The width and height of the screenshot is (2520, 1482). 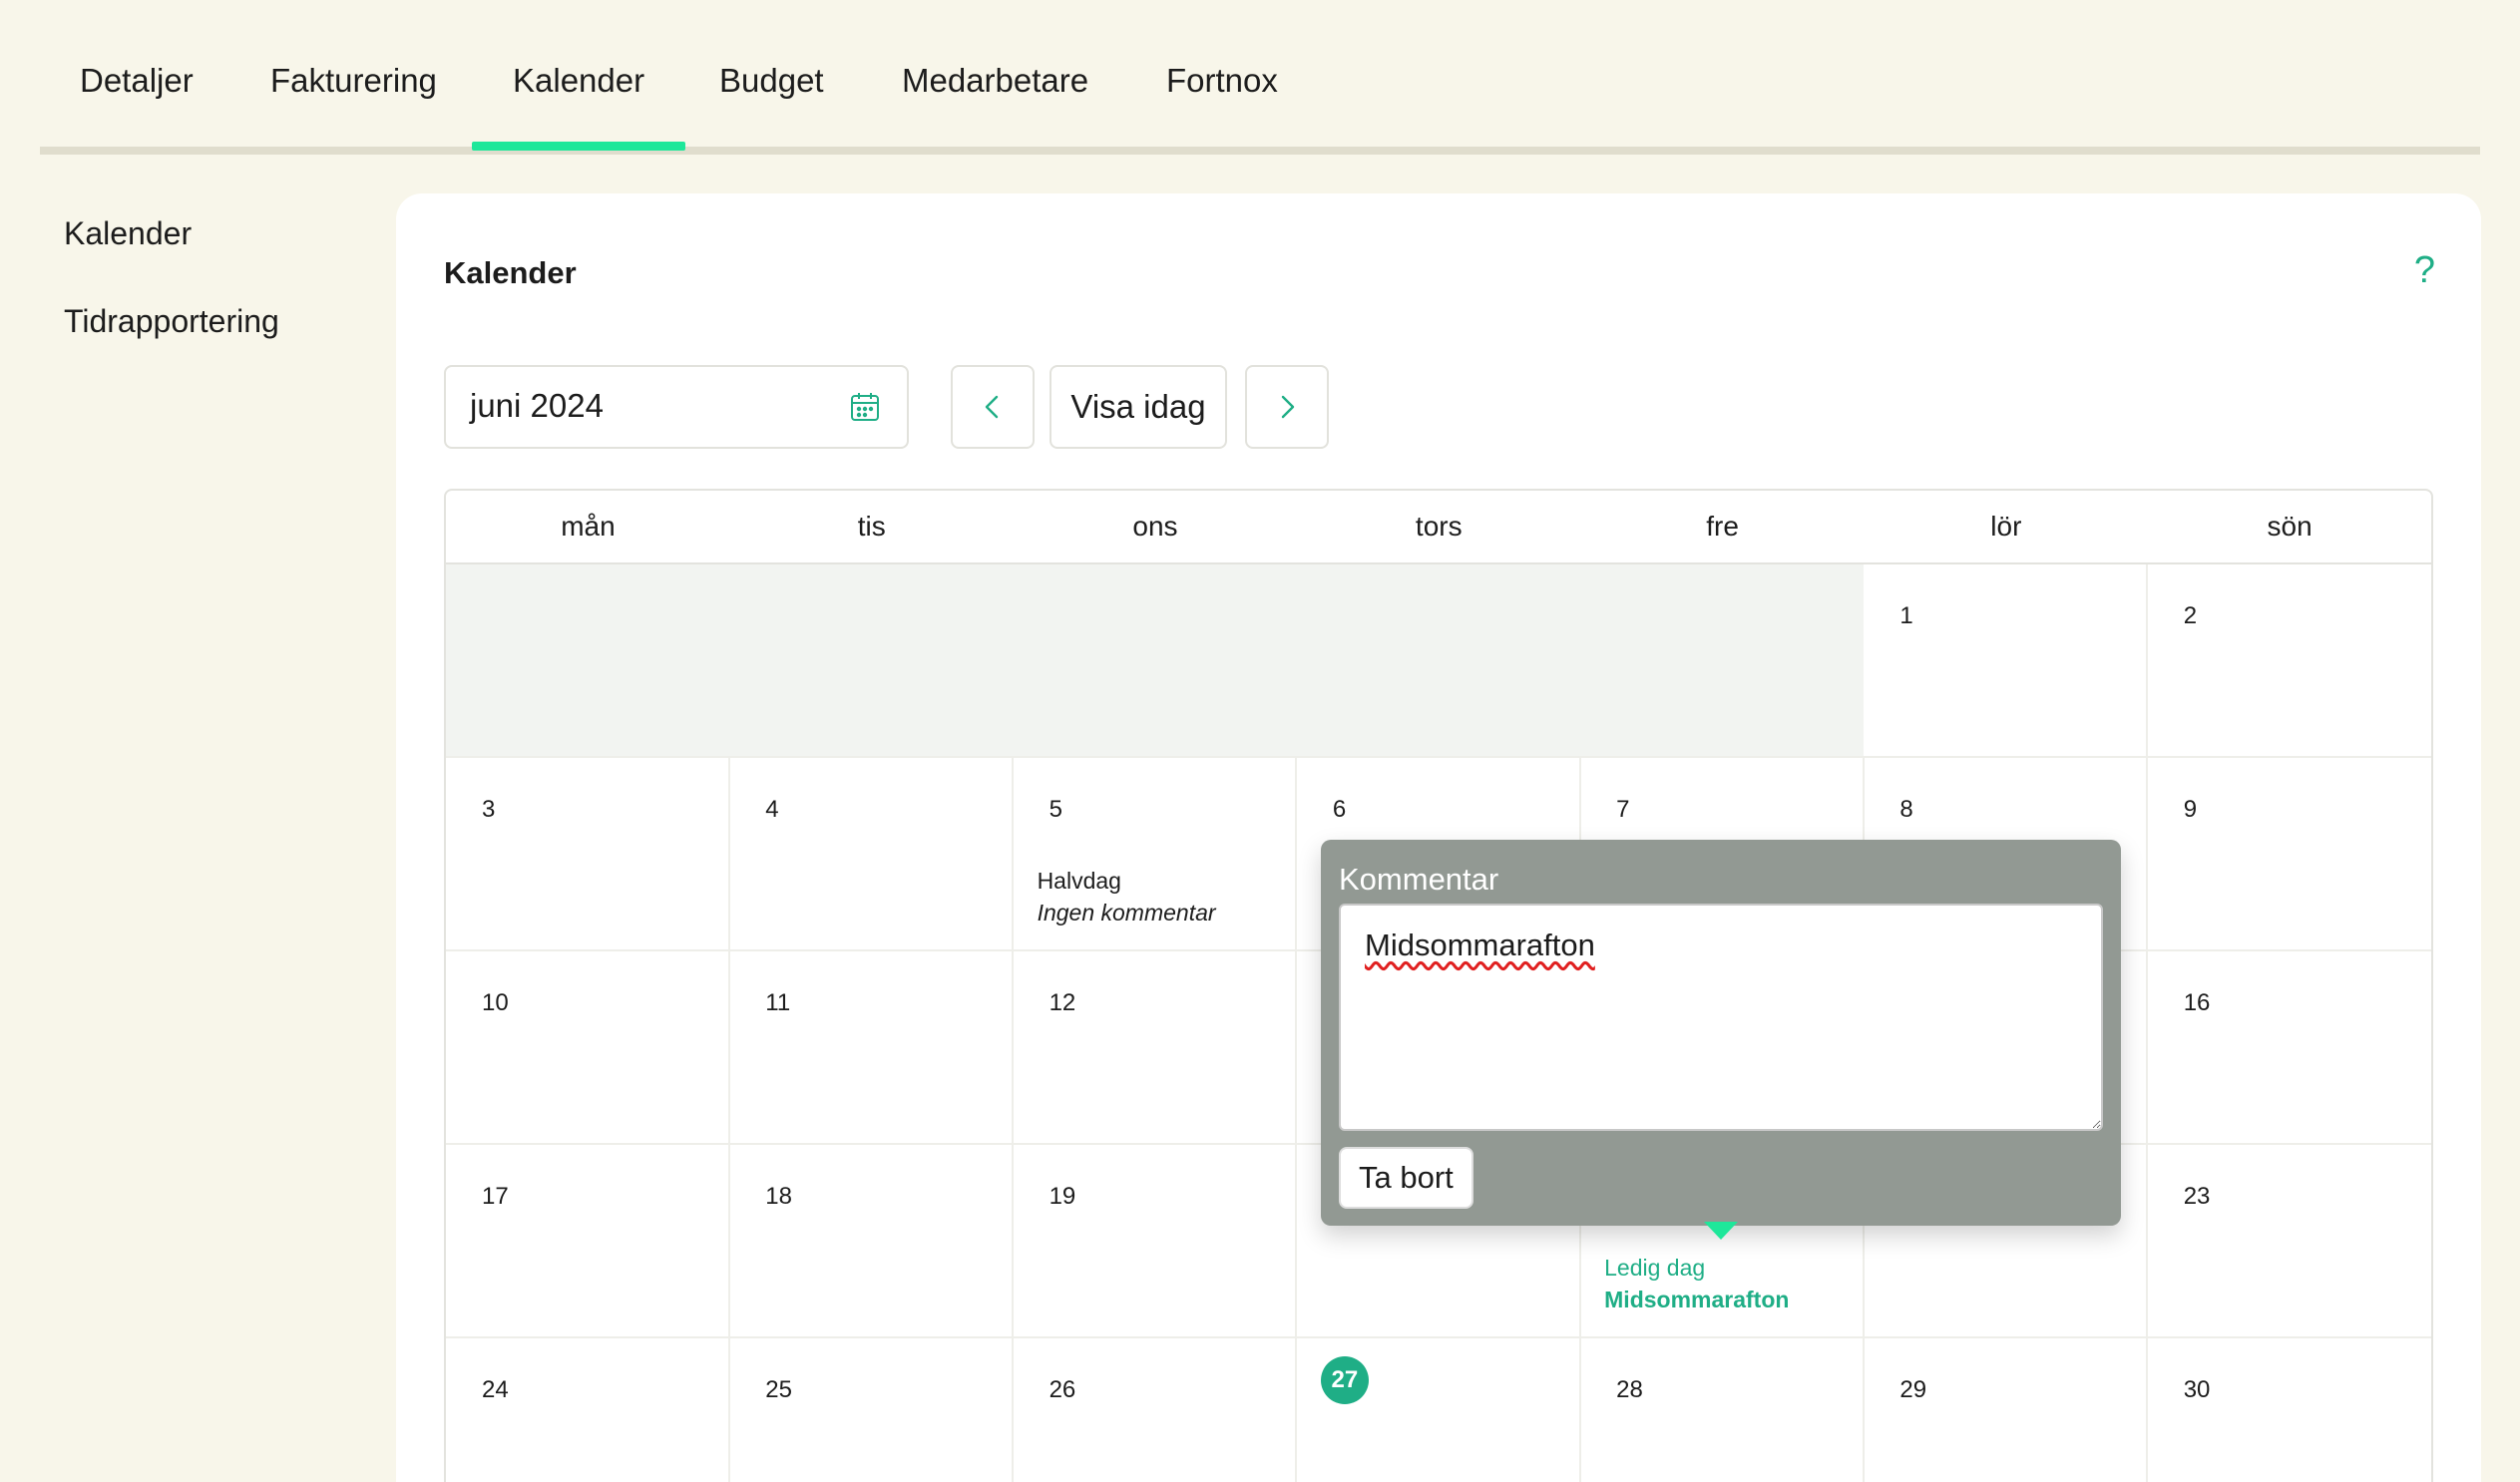 What do you see at coordinates (778, 1389) in the screenshot?
I see `day-number: 25` at bounding box center [778, 1389].